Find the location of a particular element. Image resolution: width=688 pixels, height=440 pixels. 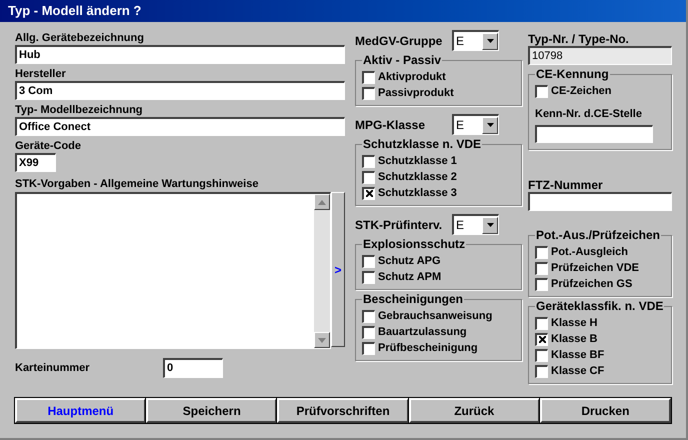

group-title: Geräteklassfik. n. VDE is located at coordinates (599, 306).